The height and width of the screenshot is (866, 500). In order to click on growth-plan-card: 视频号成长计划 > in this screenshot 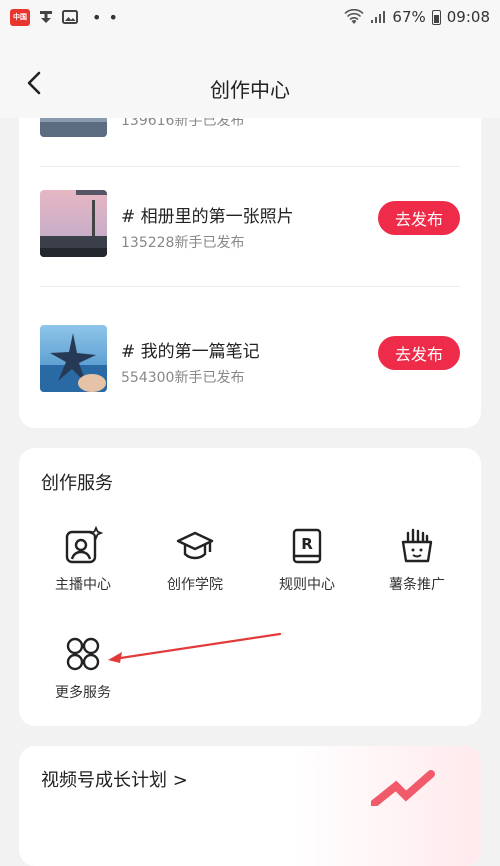, I will do `click(250, 806)`.